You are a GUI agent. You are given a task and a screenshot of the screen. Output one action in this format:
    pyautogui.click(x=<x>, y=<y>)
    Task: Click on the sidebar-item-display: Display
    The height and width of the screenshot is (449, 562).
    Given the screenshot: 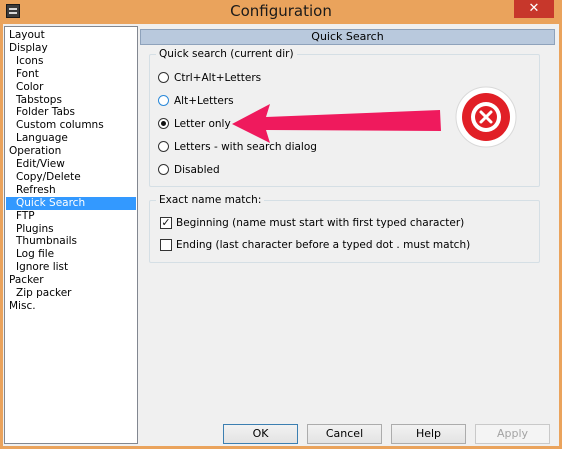 What is the action you would take?
    pyautogui.click(x=28, y=48)
    